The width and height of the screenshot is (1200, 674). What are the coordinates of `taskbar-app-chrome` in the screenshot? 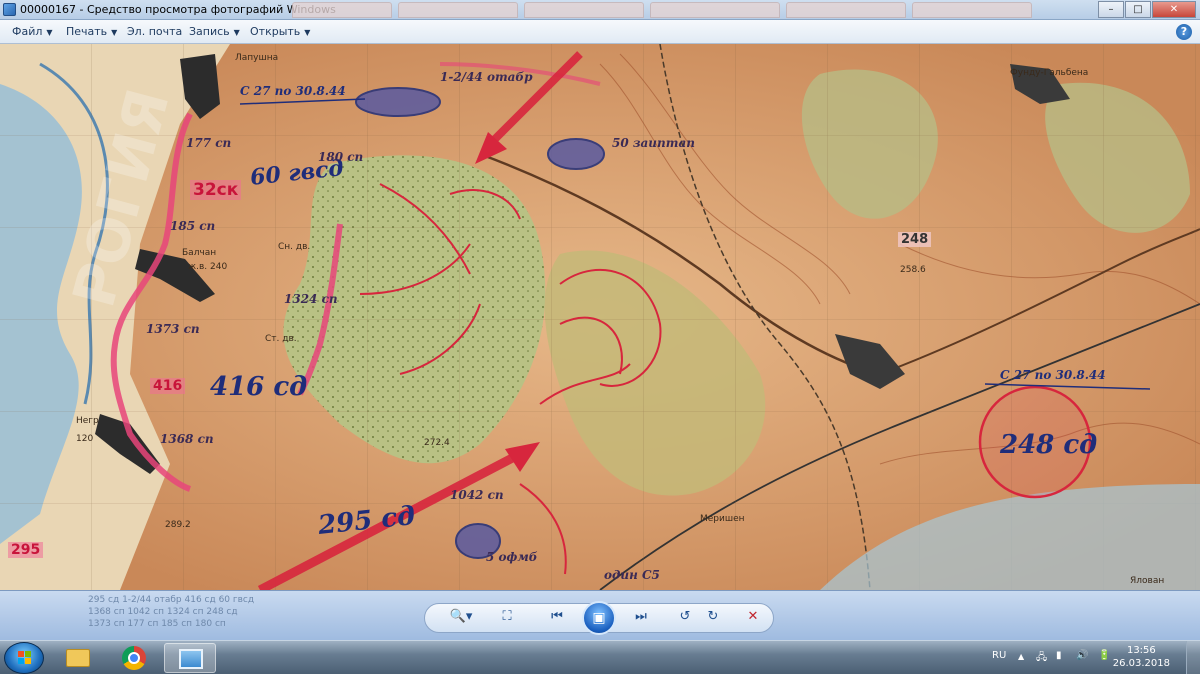 It's located at (134, 658).